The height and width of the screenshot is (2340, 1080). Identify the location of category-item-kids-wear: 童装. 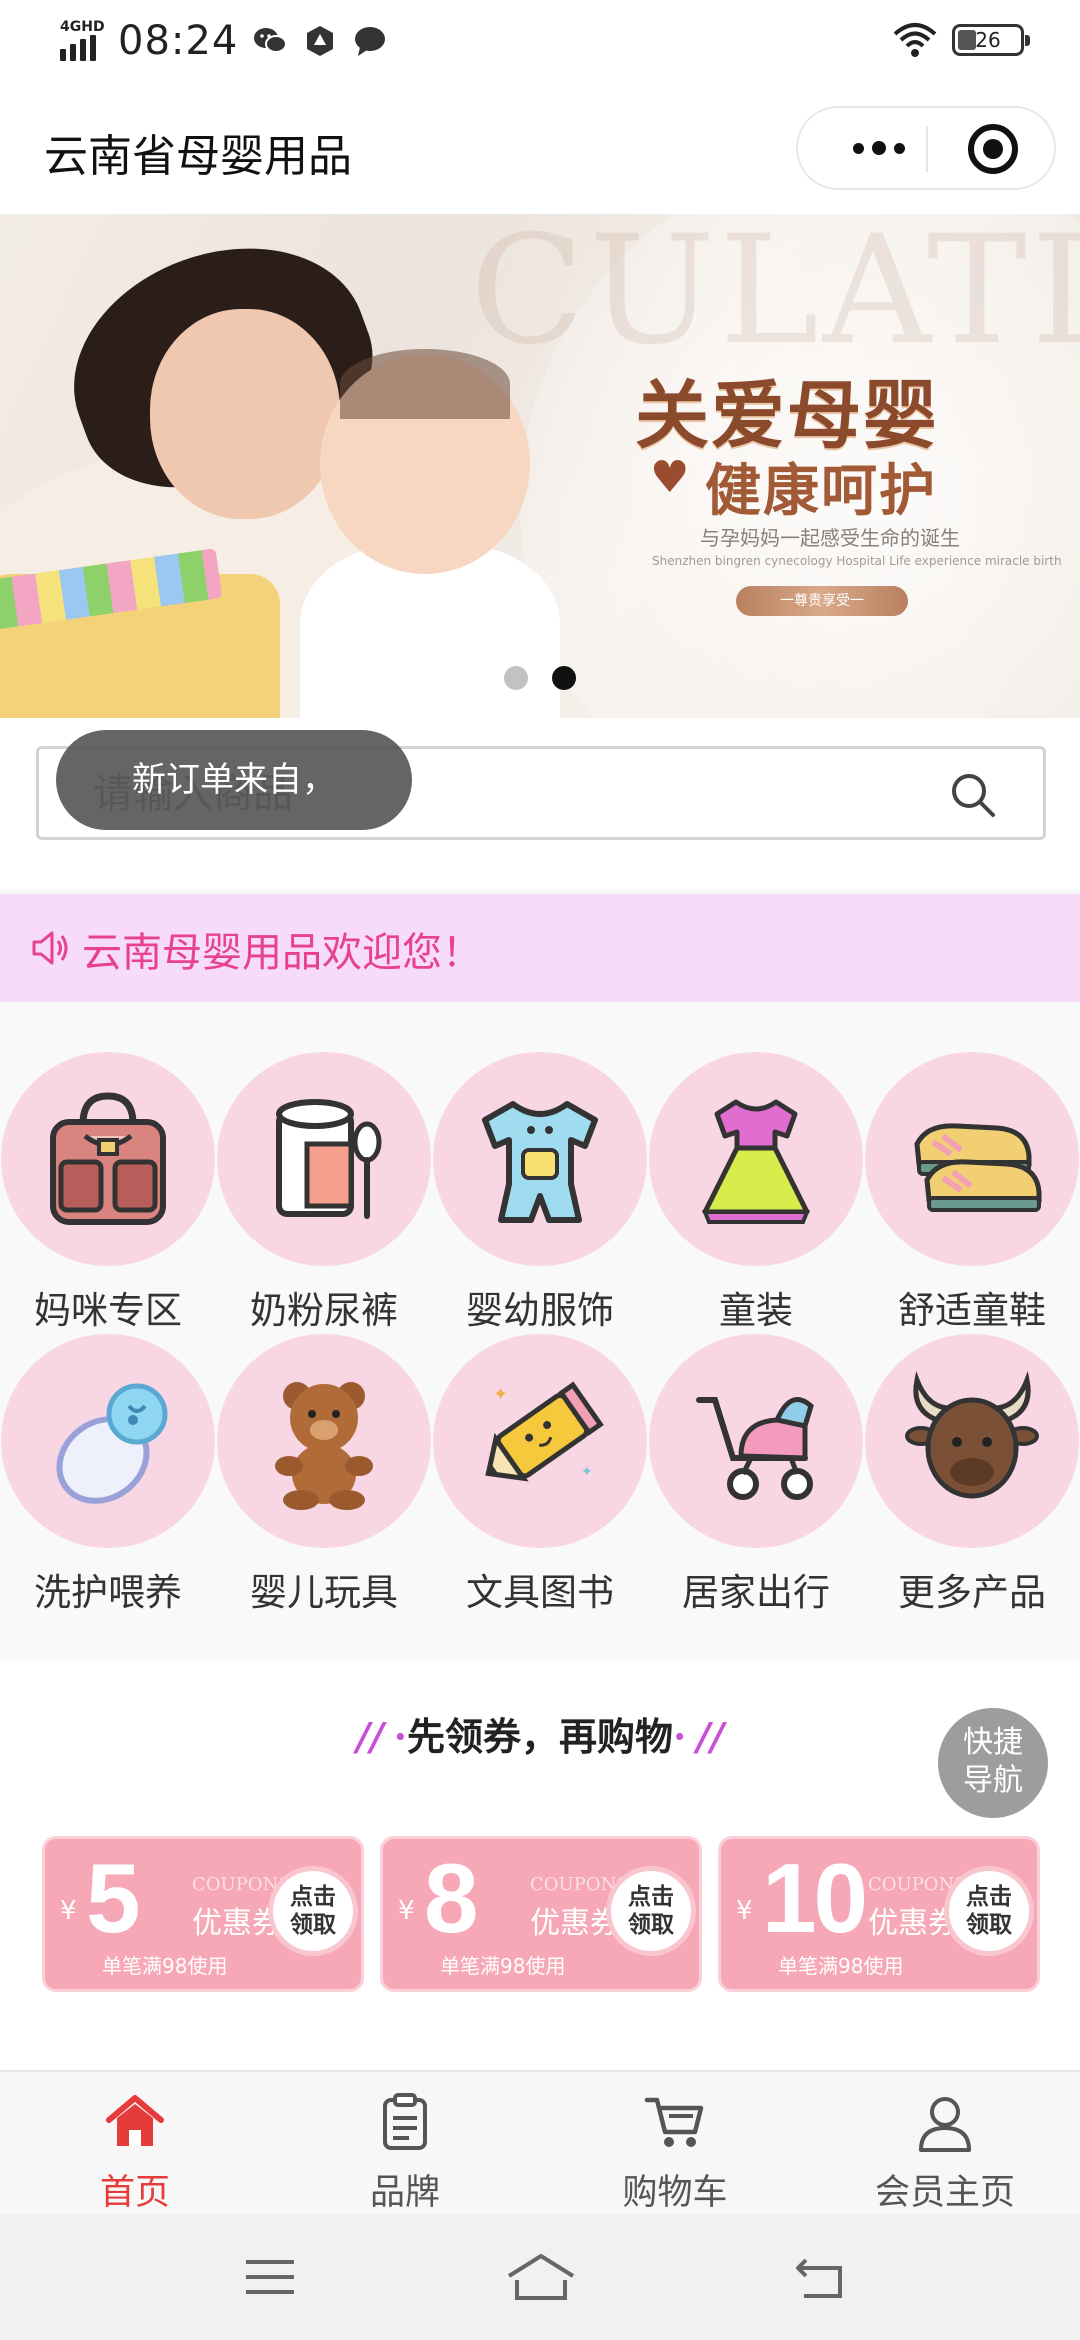
(756, 1193).